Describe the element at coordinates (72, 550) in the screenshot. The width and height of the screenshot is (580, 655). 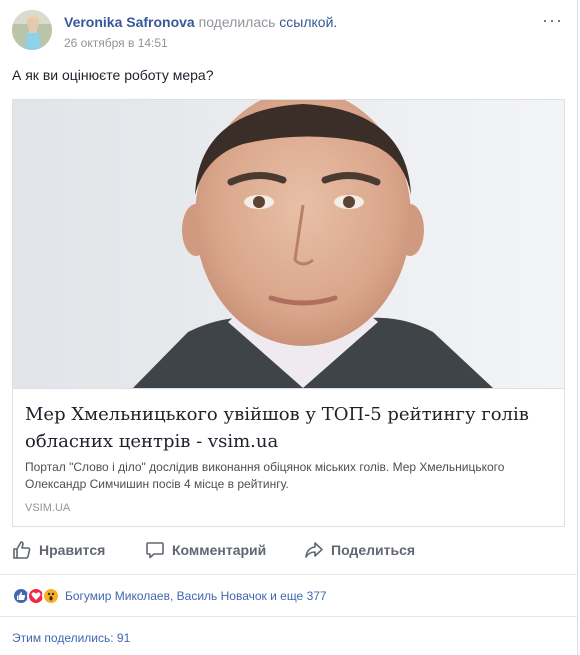
I see `like-label: Нравится` at that location.